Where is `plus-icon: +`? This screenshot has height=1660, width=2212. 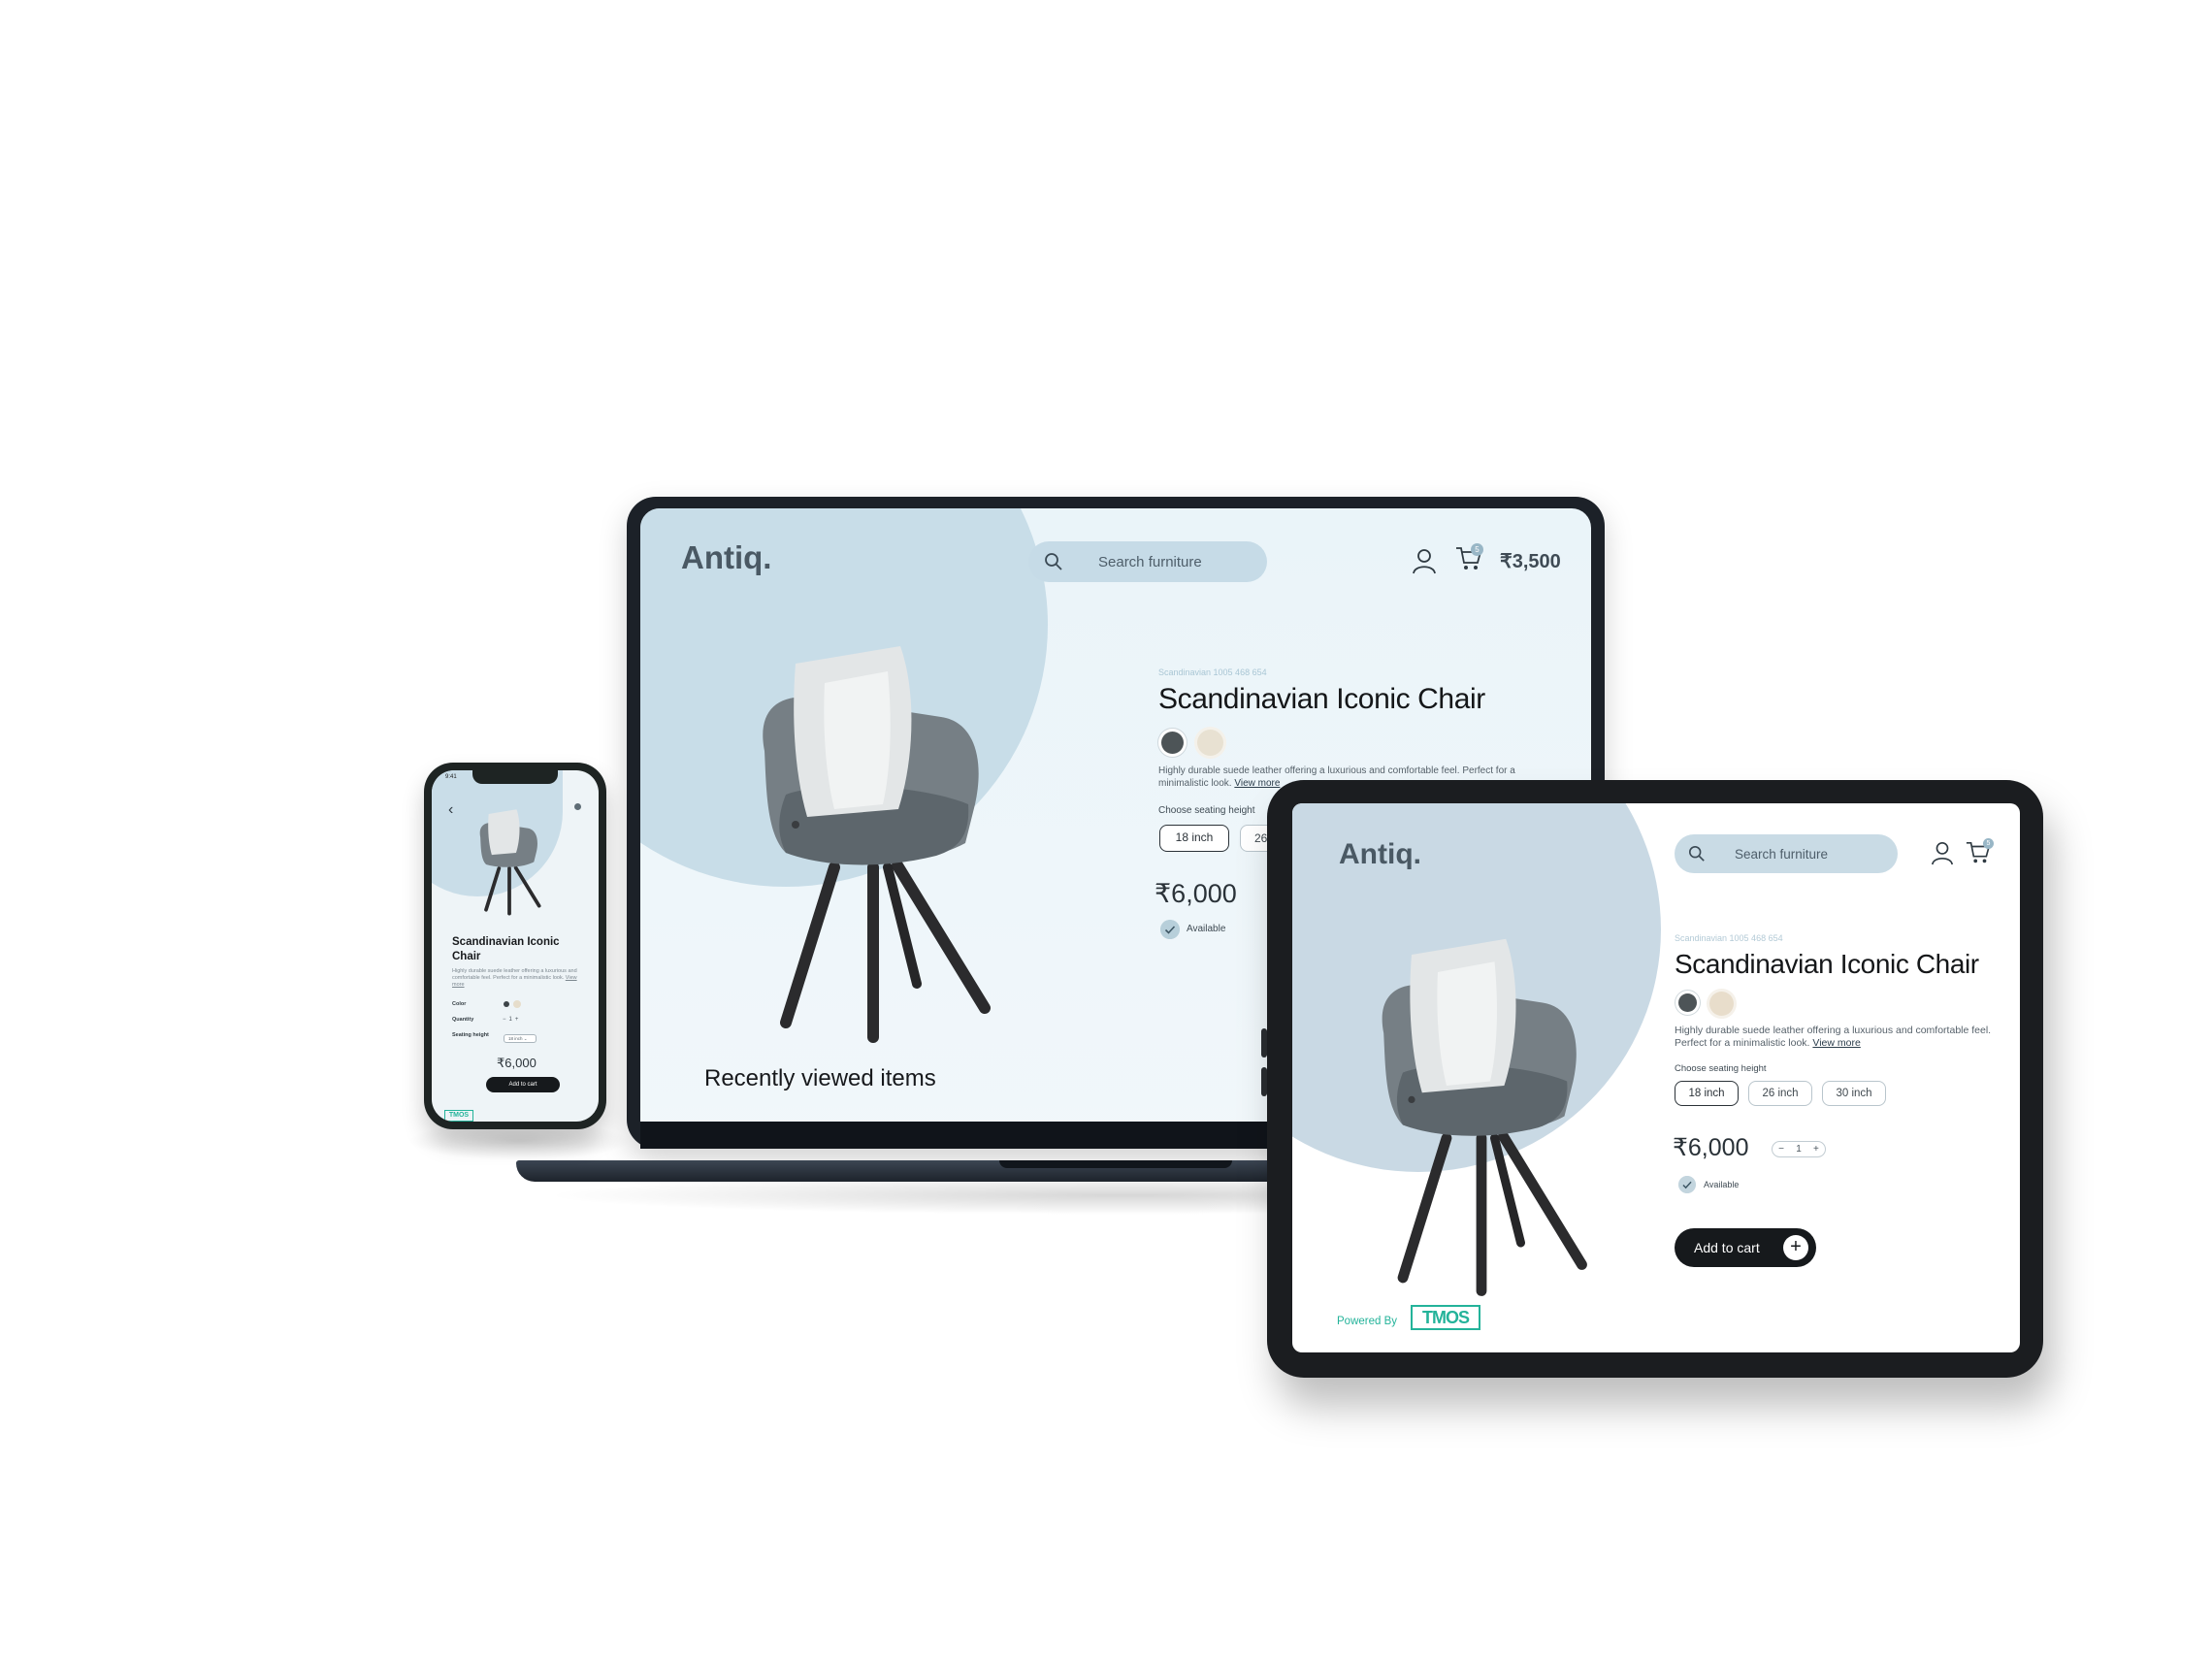
plus-icon: + is located at coordinates (1796, 1247).